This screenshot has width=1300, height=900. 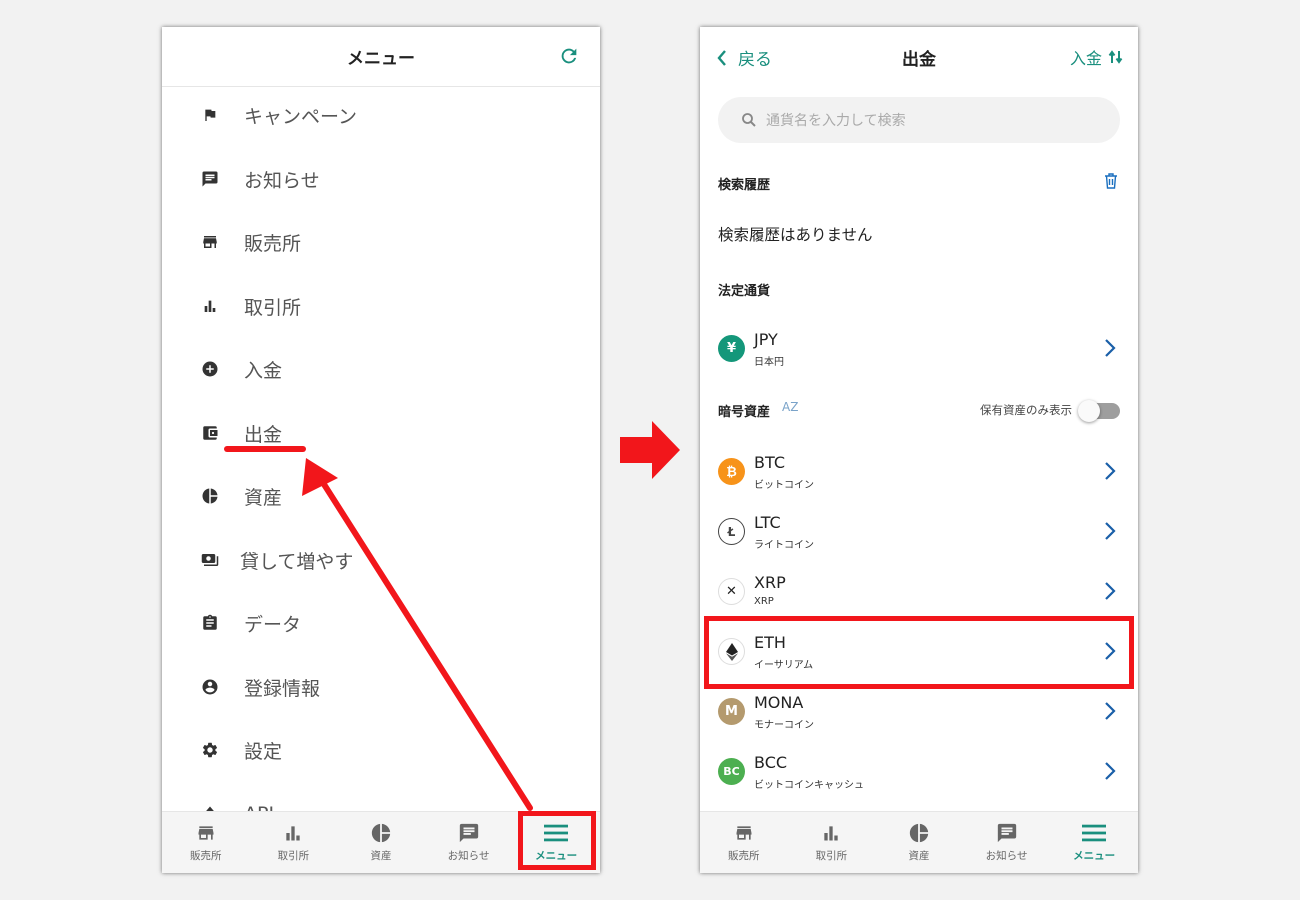 What do you see at coordinates (779, 702) in the screenshot?
I see `currency-symbol: MONA` at bounding box center [779, 702].